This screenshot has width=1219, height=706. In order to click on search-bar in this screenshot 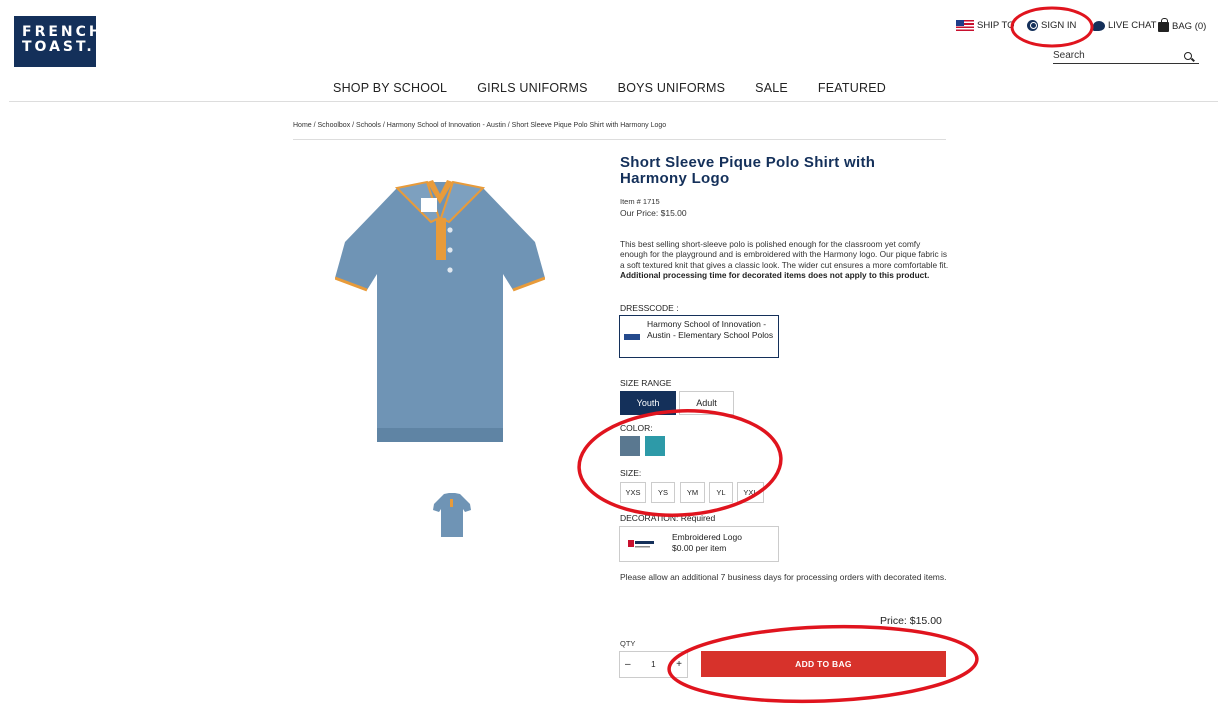, I will do `click(1126, 56)`.